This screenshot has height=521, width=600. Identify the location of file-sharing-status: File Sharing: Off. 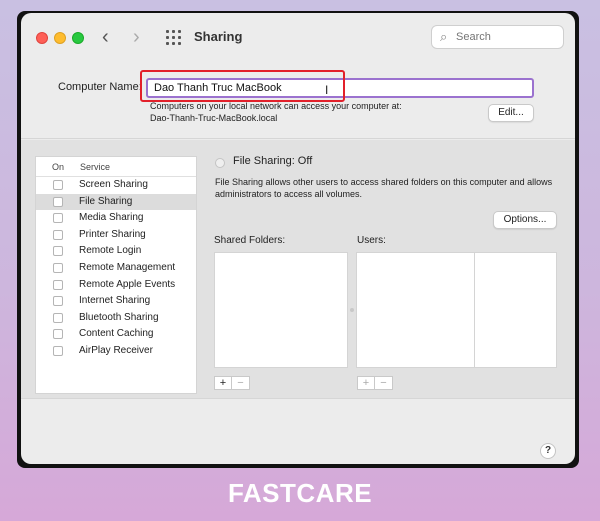
(273, 161).